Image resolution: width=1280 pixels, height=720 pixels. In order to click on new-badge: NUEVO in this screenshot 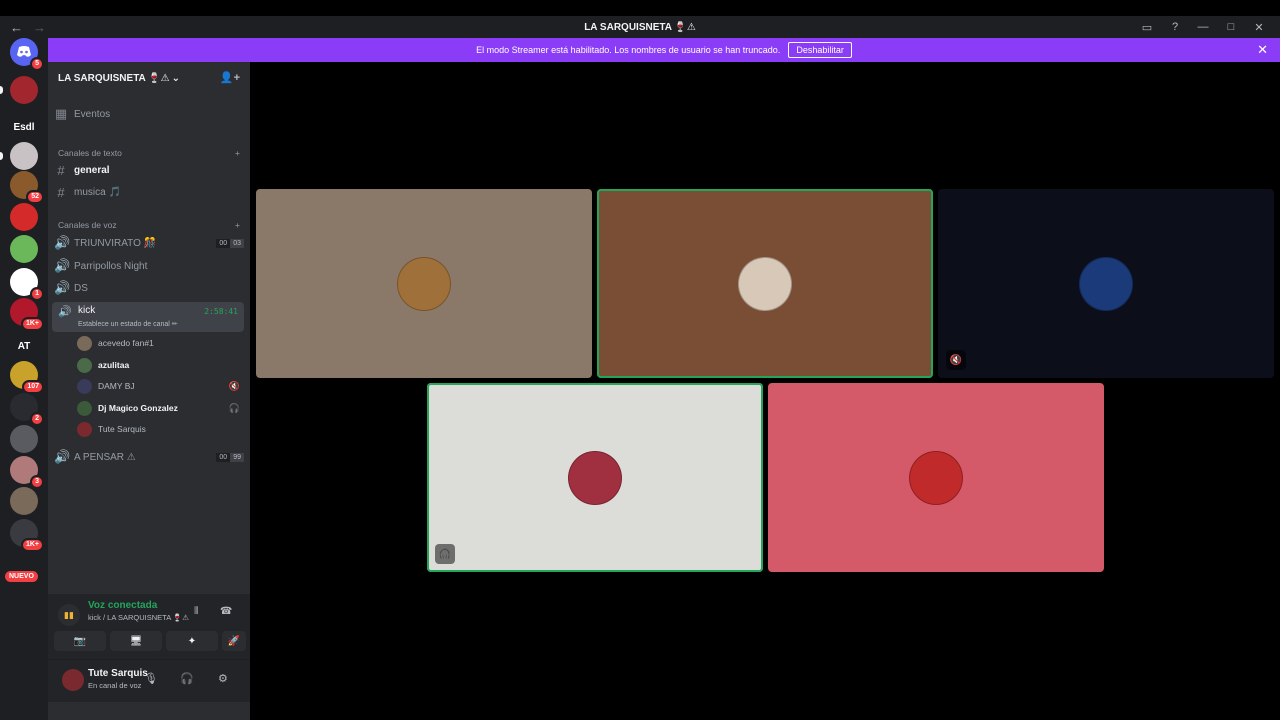, I will do `click(21, 576)`.